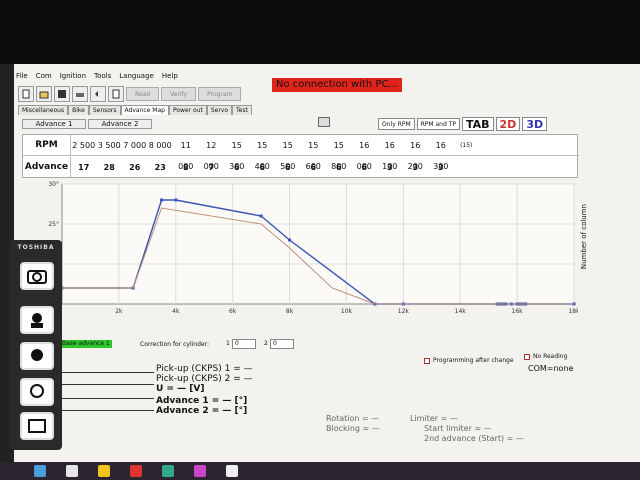 This screenshot has width=640, height=480. Describe the element at coordinates (98, 94) in the screenshot. I see `undo-icon` at that location.